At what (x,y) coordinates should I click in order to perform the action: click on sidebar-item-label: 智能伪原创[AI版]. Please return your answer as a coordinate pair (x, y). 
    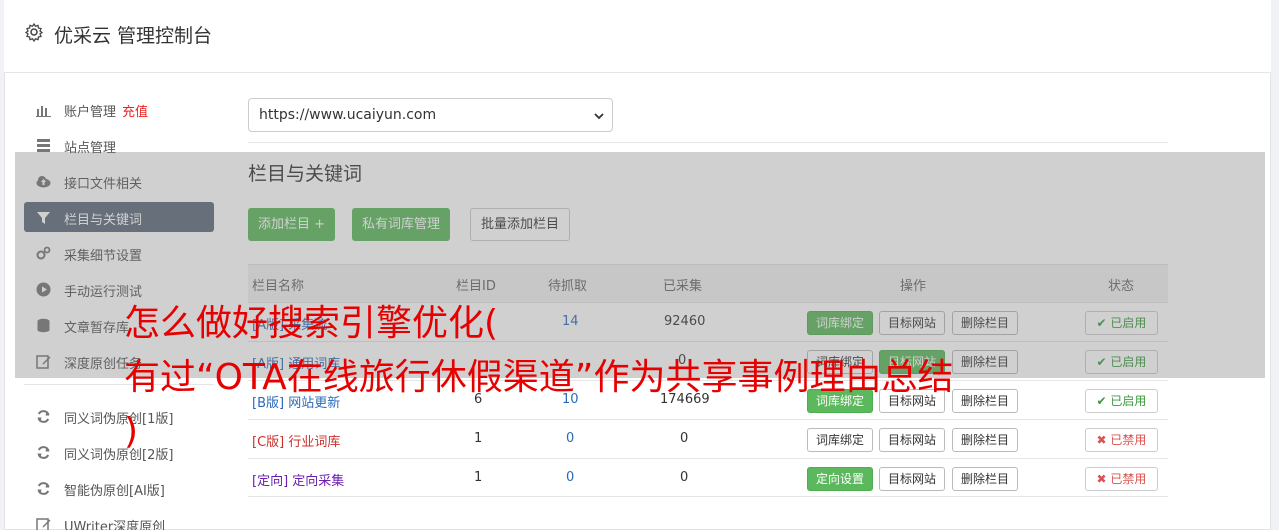
    Looking at the image, I should click on (114, 491).